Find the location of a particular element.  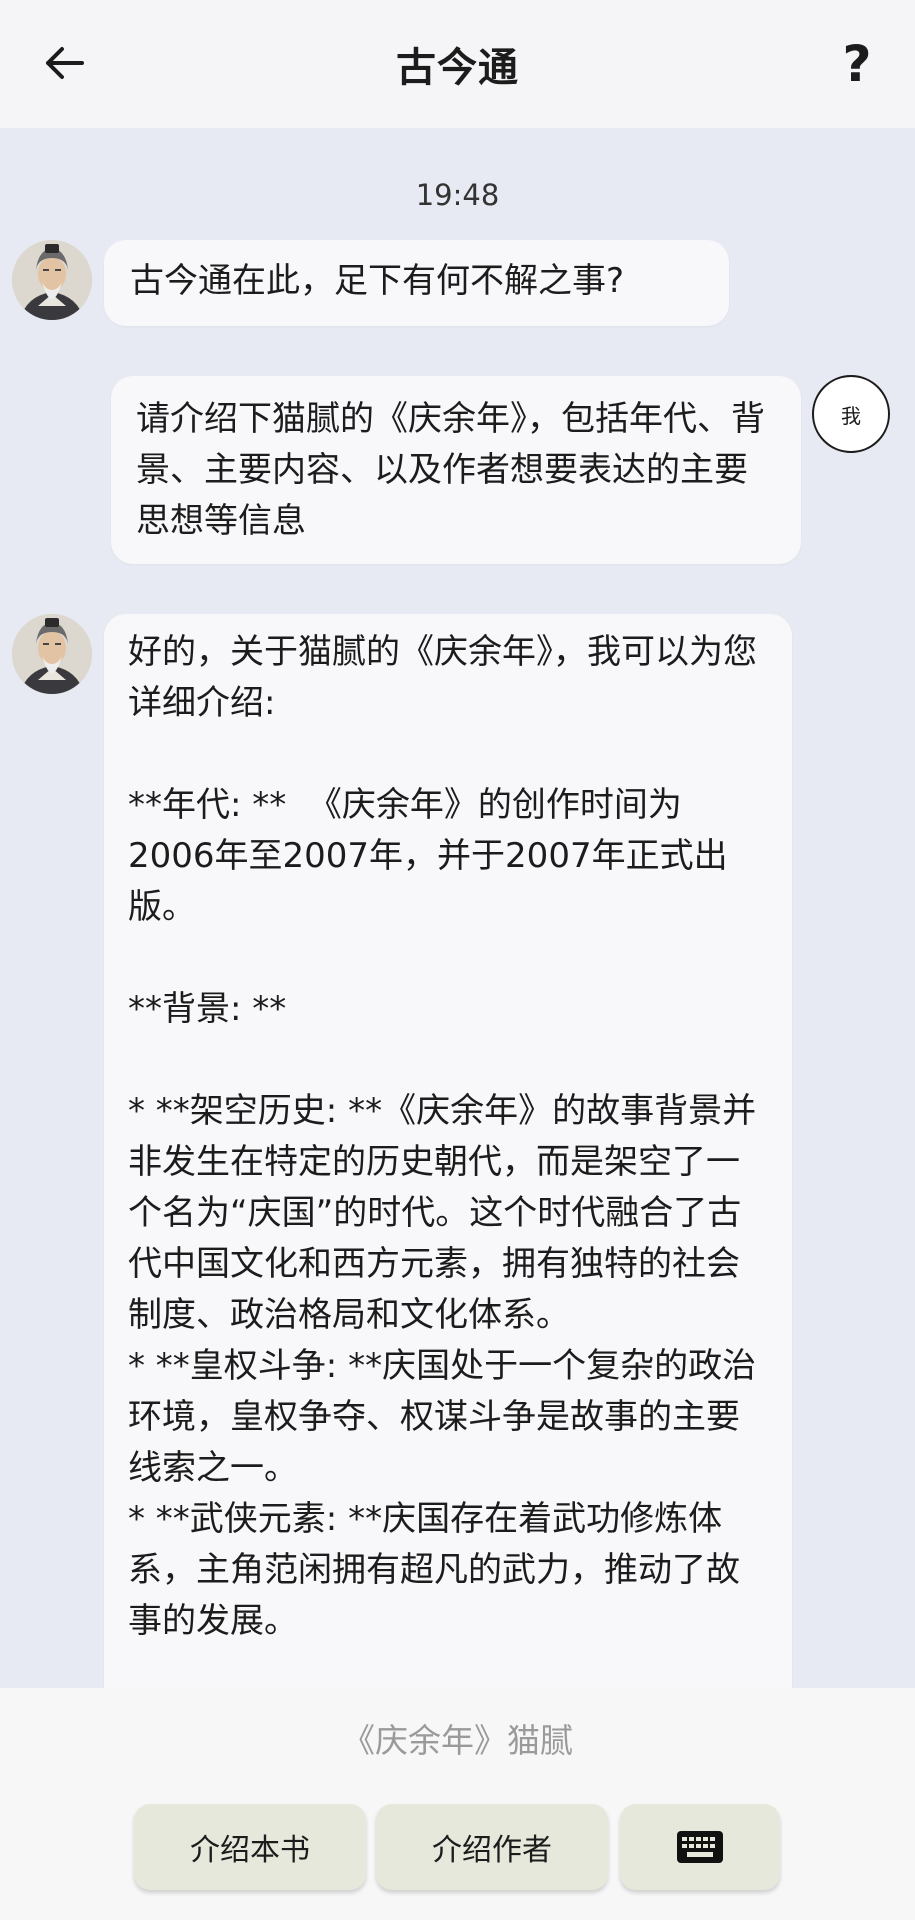

bottom-panel: 《庆余年》猫腻 介绍本书 介绍作者 is located at coordinates (457, 1804).